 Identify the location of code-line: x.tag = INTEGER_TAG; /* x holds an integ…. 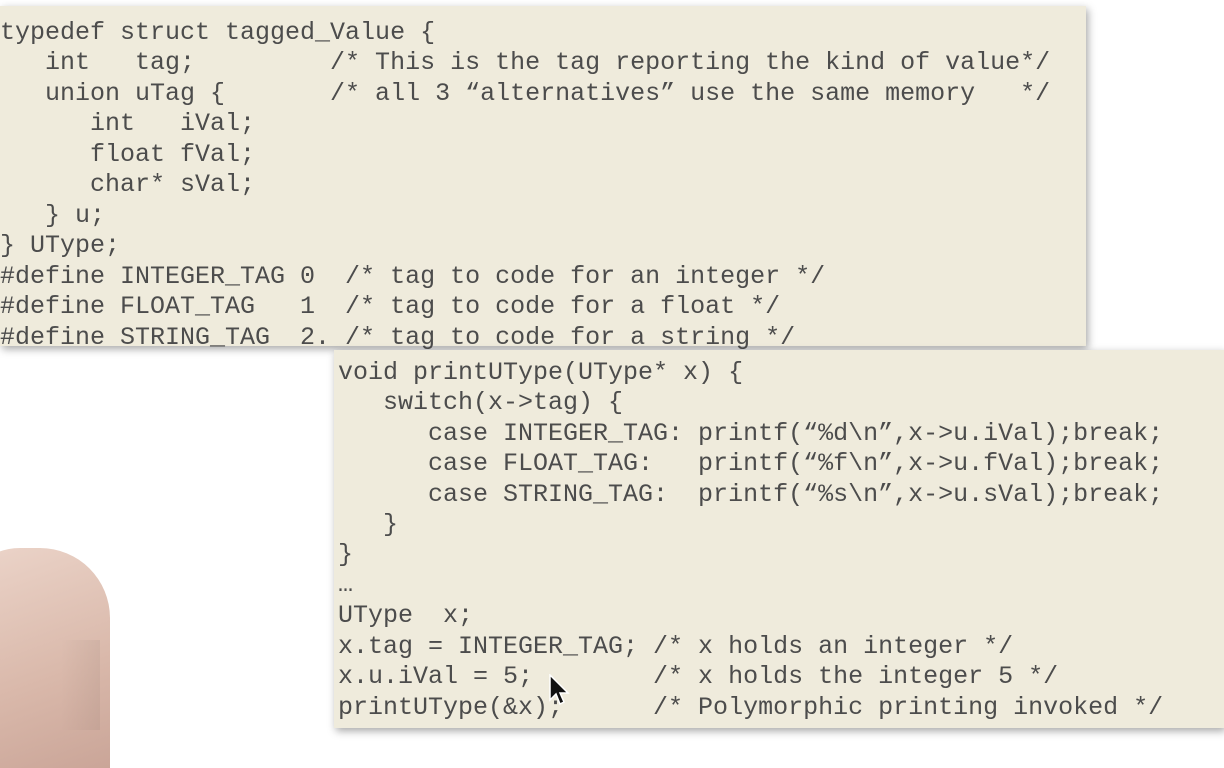
(676, 646).